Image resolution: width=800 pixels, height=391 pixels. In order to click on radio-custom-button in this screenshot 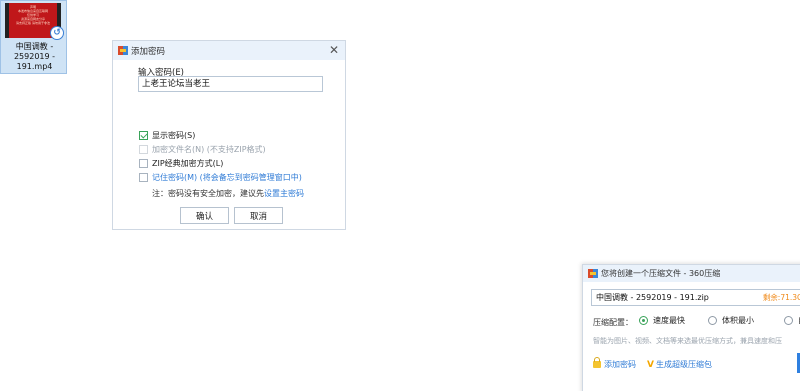, I will do `click(788, 320)`.